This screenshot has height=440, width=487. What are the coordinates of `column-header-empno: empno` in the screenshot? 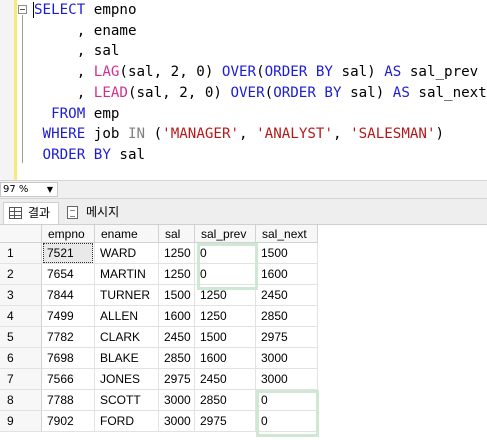 It's located at (68, 234).